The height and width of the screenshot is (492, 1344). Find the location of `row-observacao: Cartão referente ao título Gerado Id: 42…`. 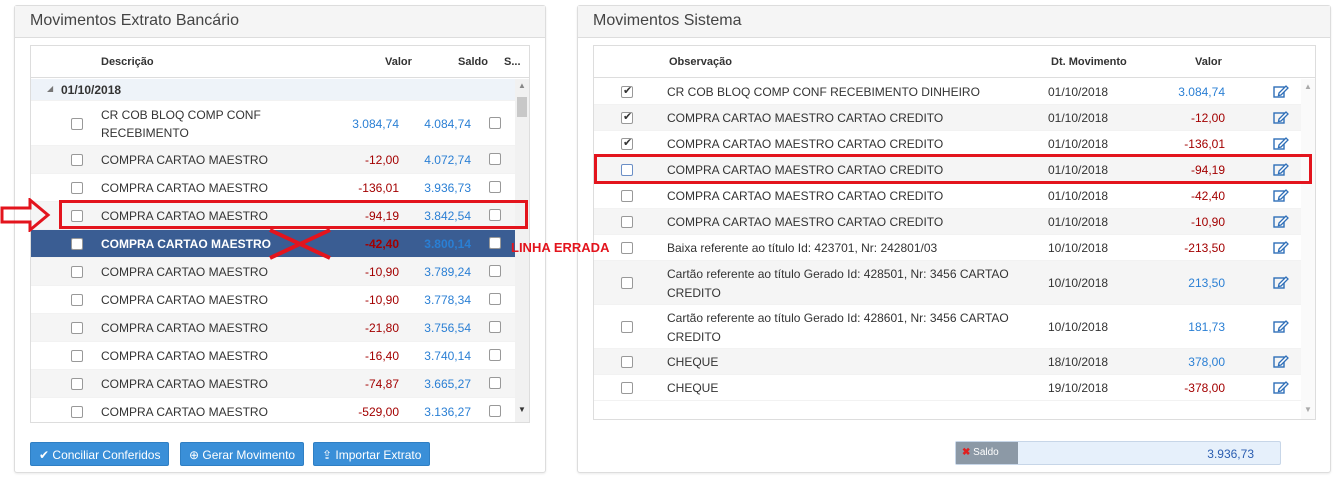

row-observacao: Cartão referente ao título Gerado Id: 42… is located at coordinates (838, 318).